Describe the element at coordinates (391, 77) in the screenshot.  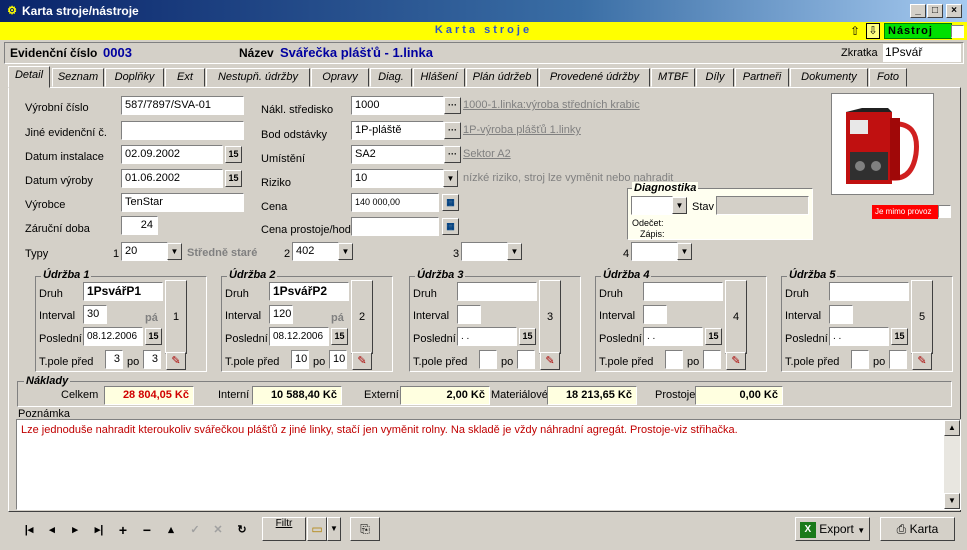
I see `tab-diag: Diag.` at that location.